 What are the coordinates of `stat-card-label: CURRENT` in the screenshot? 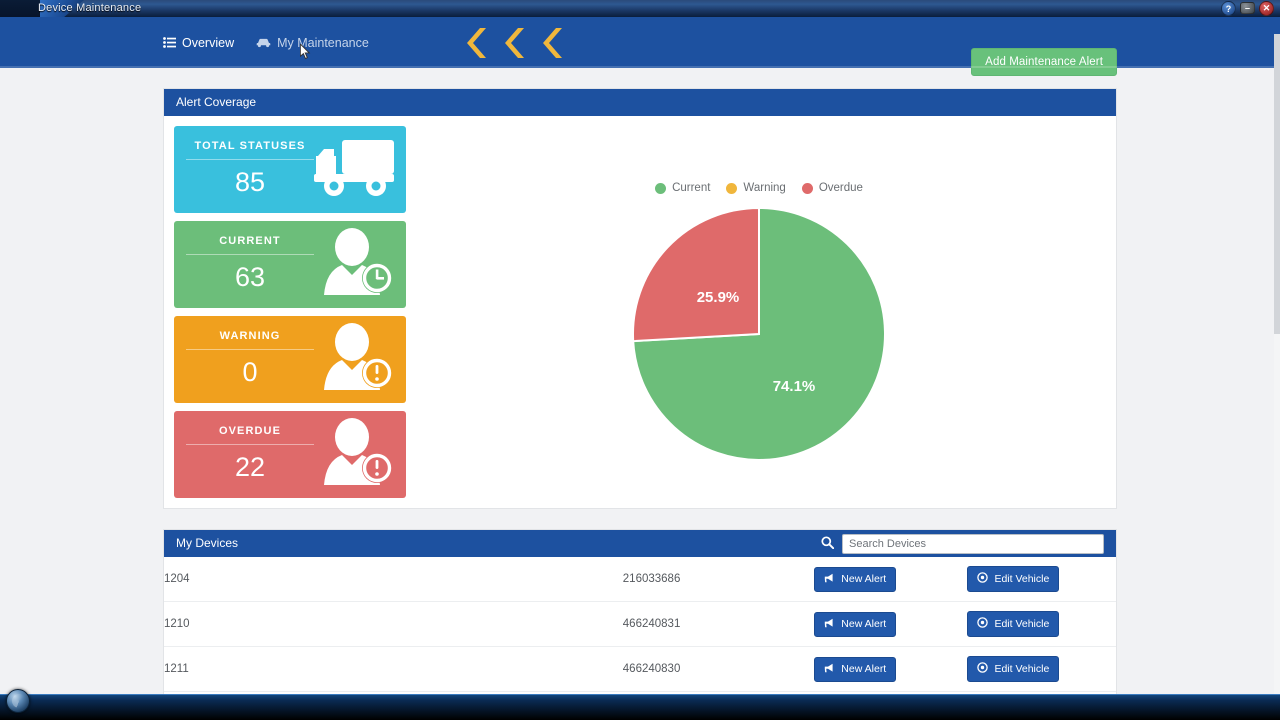 It's located at (250, 245).